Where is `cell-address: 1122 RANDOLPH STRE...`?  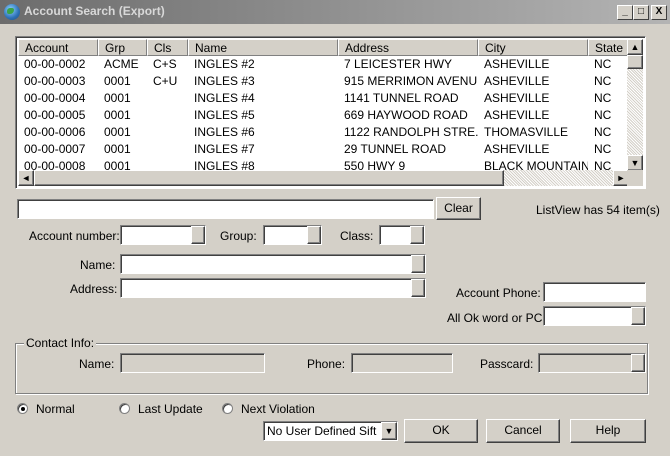 cell-address: 1122 RANDOLPH STRE... is located at coordinates (411, 132).